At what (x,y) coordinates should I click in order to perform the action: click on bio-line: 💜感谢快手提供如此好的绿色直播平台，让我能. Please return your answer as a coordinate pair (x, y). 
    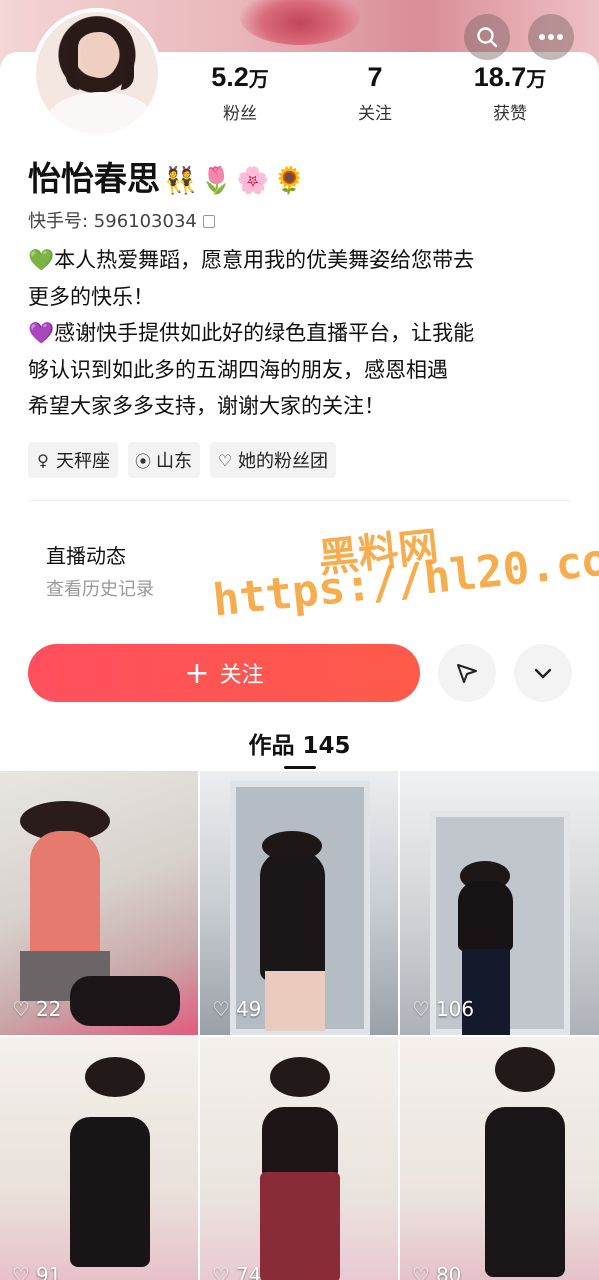
    Looking at the image, I should click on (251, 333).